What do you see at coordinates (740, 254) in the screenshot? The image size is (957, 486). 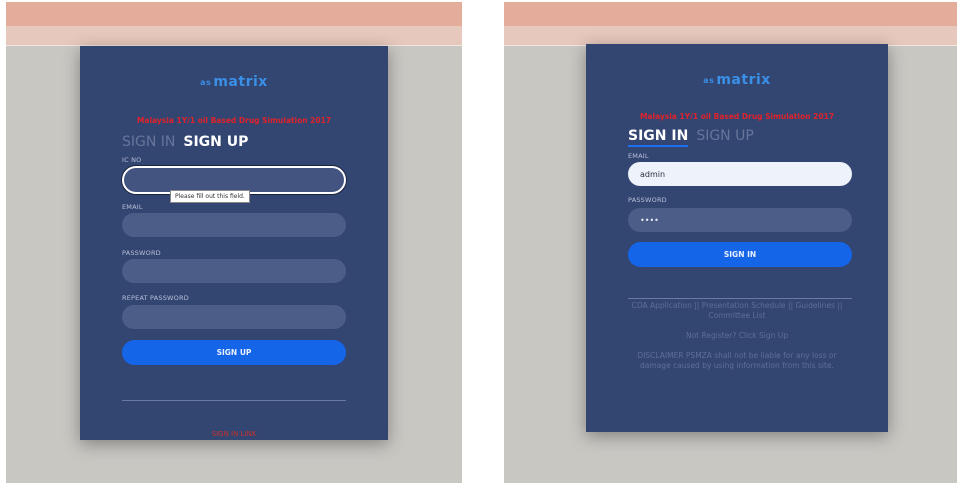 I see `sign-in-button: SIGN IN` at bounding box center [740, 254].